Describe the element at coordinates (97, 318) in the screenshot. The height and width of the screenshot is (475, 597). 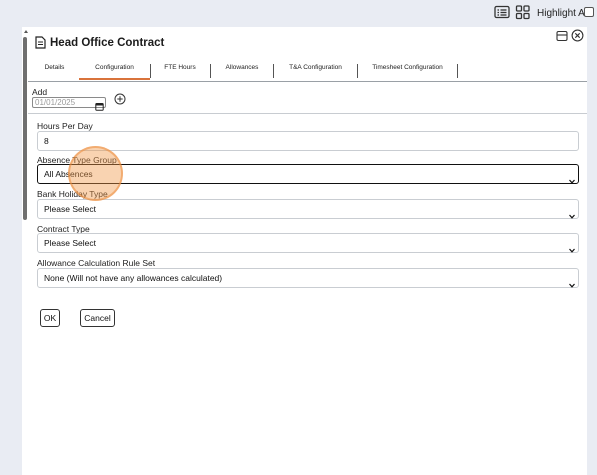
I see `cancel-button: Cancel` at that location.